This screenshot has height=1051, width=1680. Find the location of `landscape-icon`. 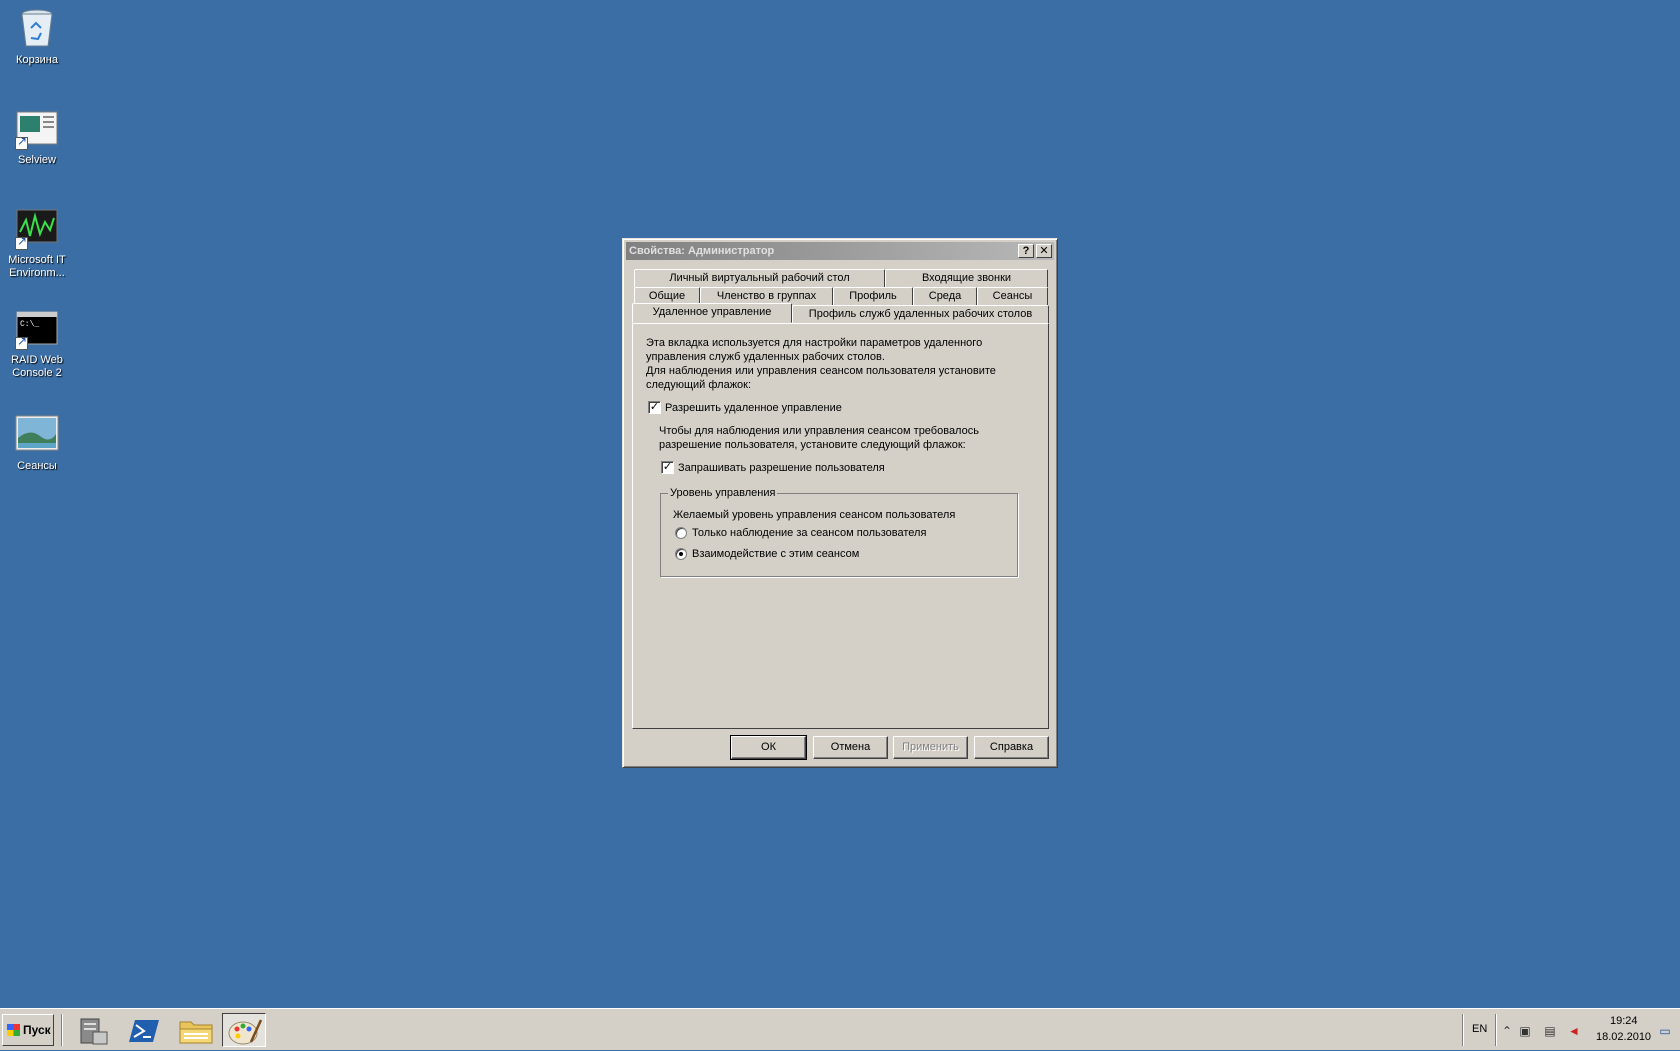

landscape-icon is located at coordinates (37, 434).